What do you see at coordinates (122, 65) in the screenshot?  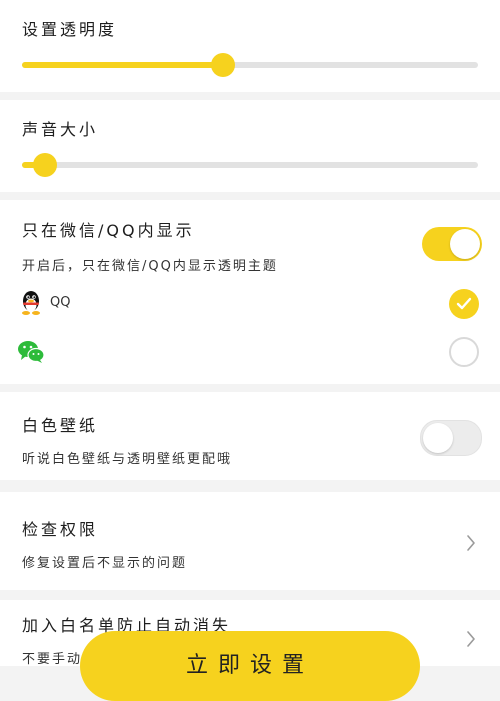 I see `opacity-slider-fill` at bounding box center [122, 65].